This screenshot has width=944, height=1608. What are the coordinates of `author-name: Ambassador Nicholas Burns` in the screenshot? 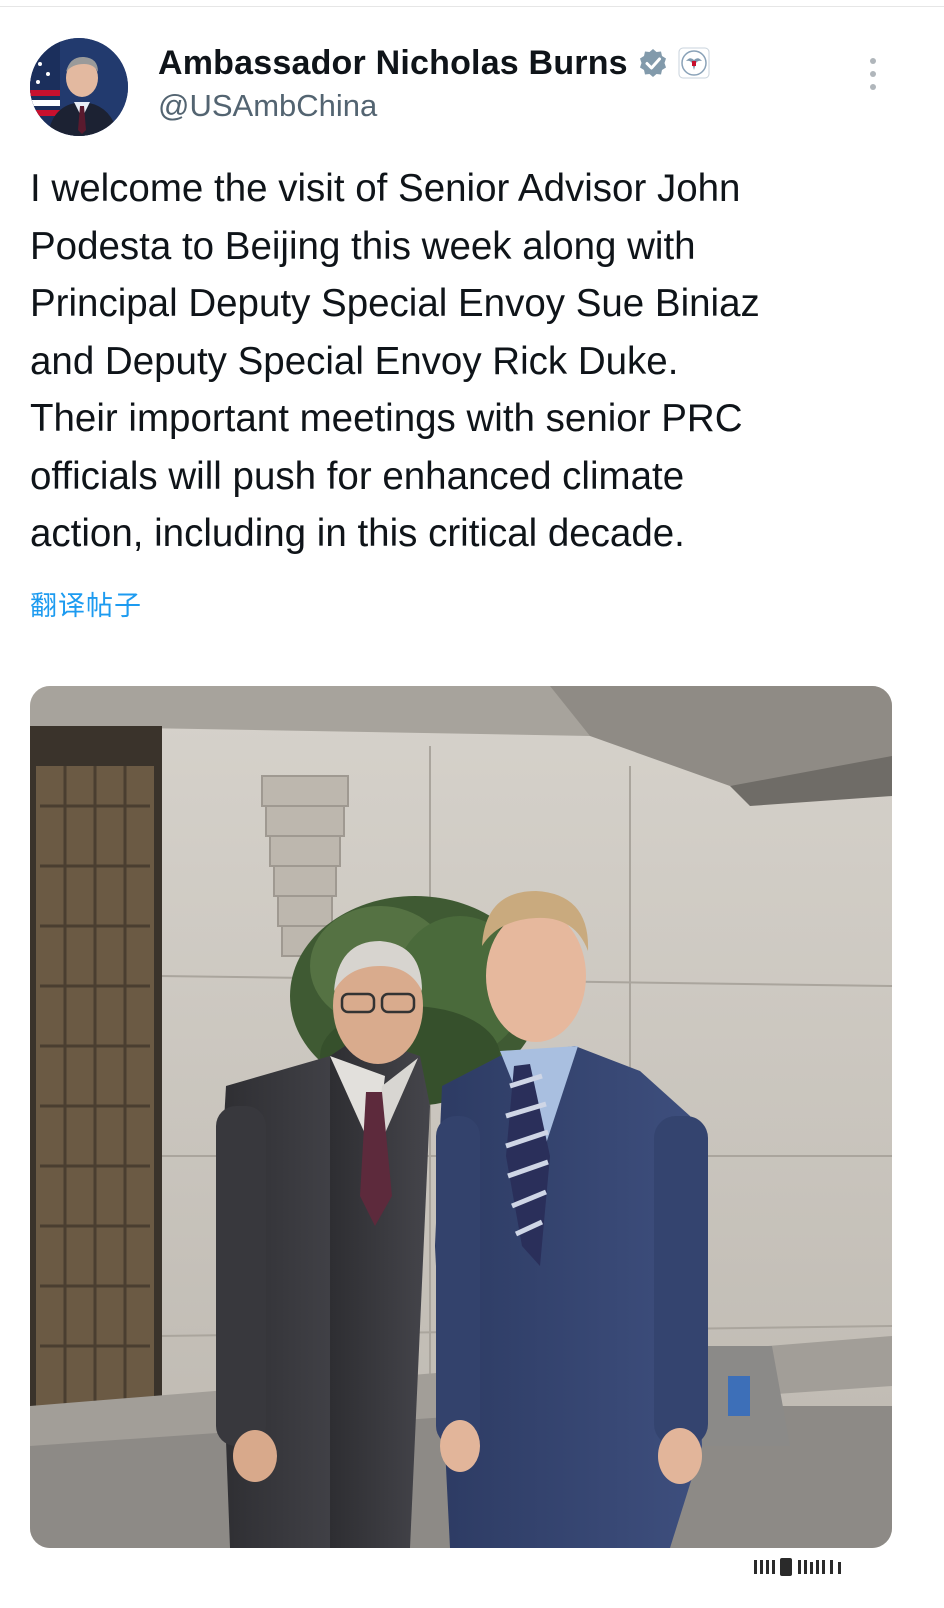 It's located at (393, 63).